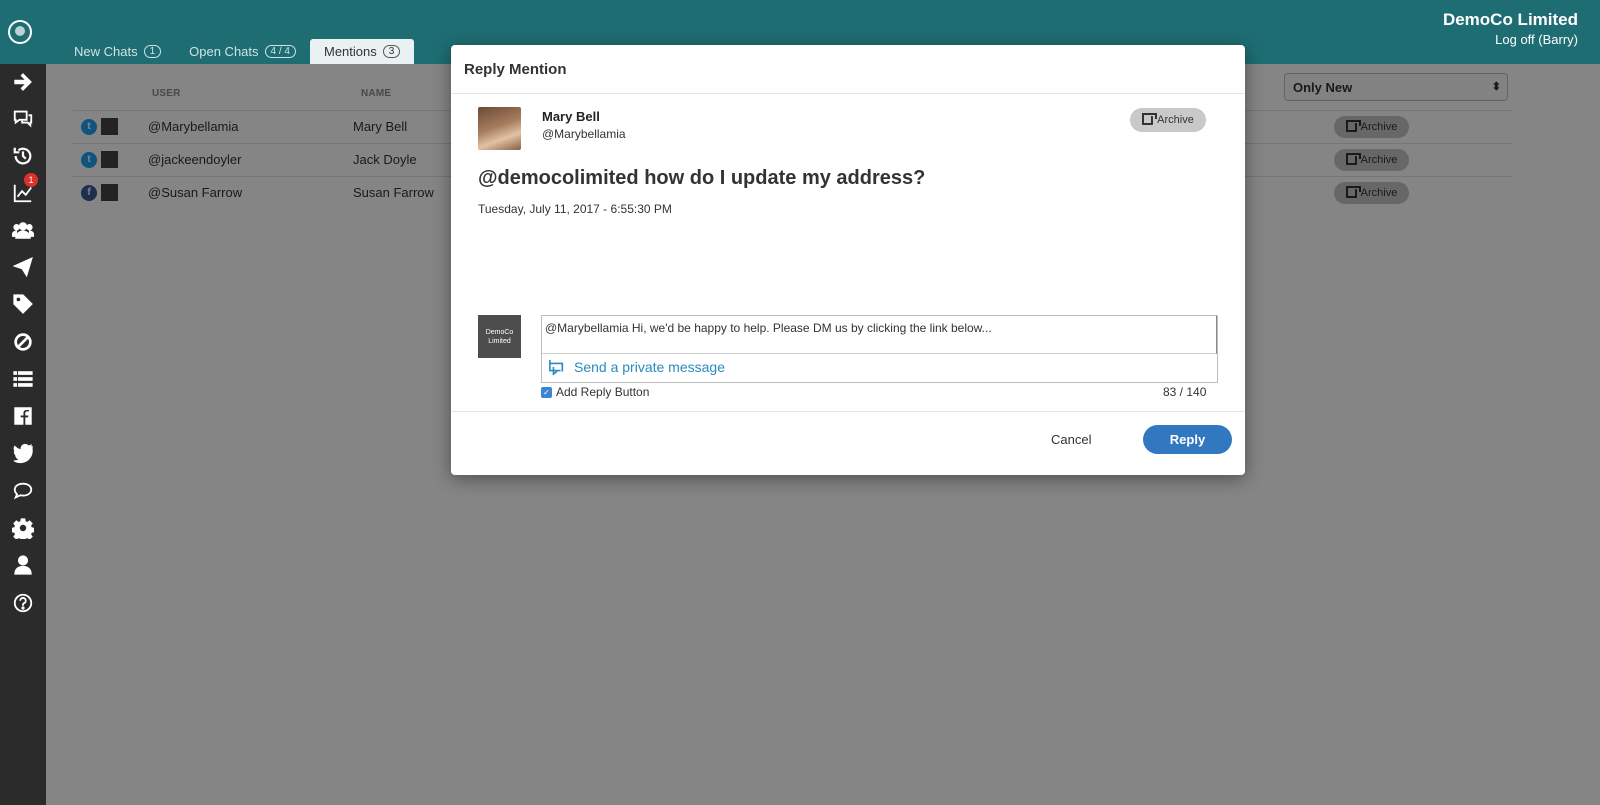 Image resolution: width=1600 pixels, height=805 pixels. Describe the element at coordinates (31, 180) in the screenshot. I see `notification-badge: 1` at that location.